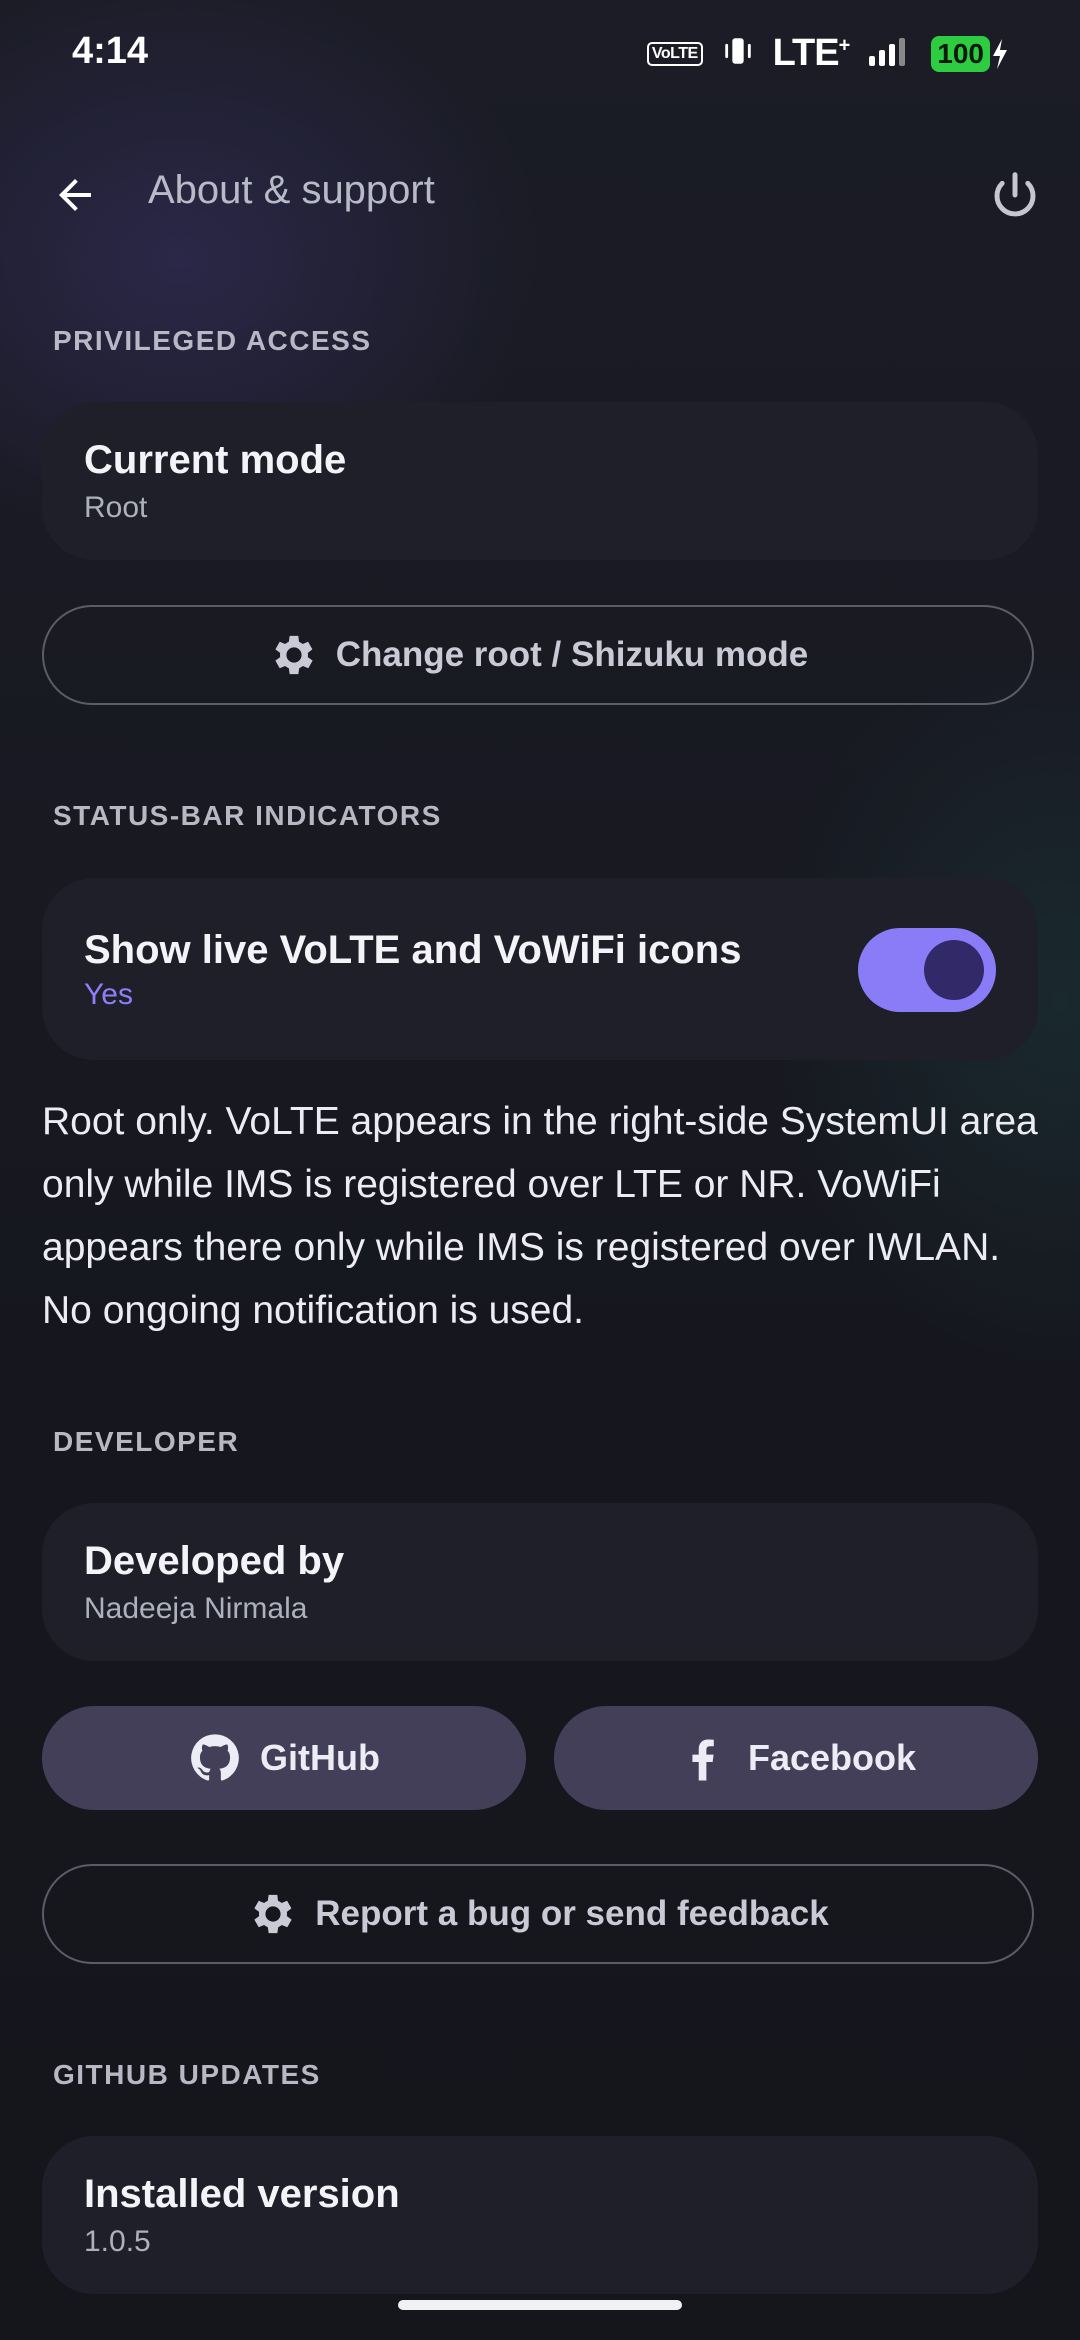 Image resolution: width=1080 pixels, height=2340 pixels. What do you see at coordinates (832, 1757) in the screenshot?
I see `facebook-label: Facebook` at bounding box center [832, 1757].